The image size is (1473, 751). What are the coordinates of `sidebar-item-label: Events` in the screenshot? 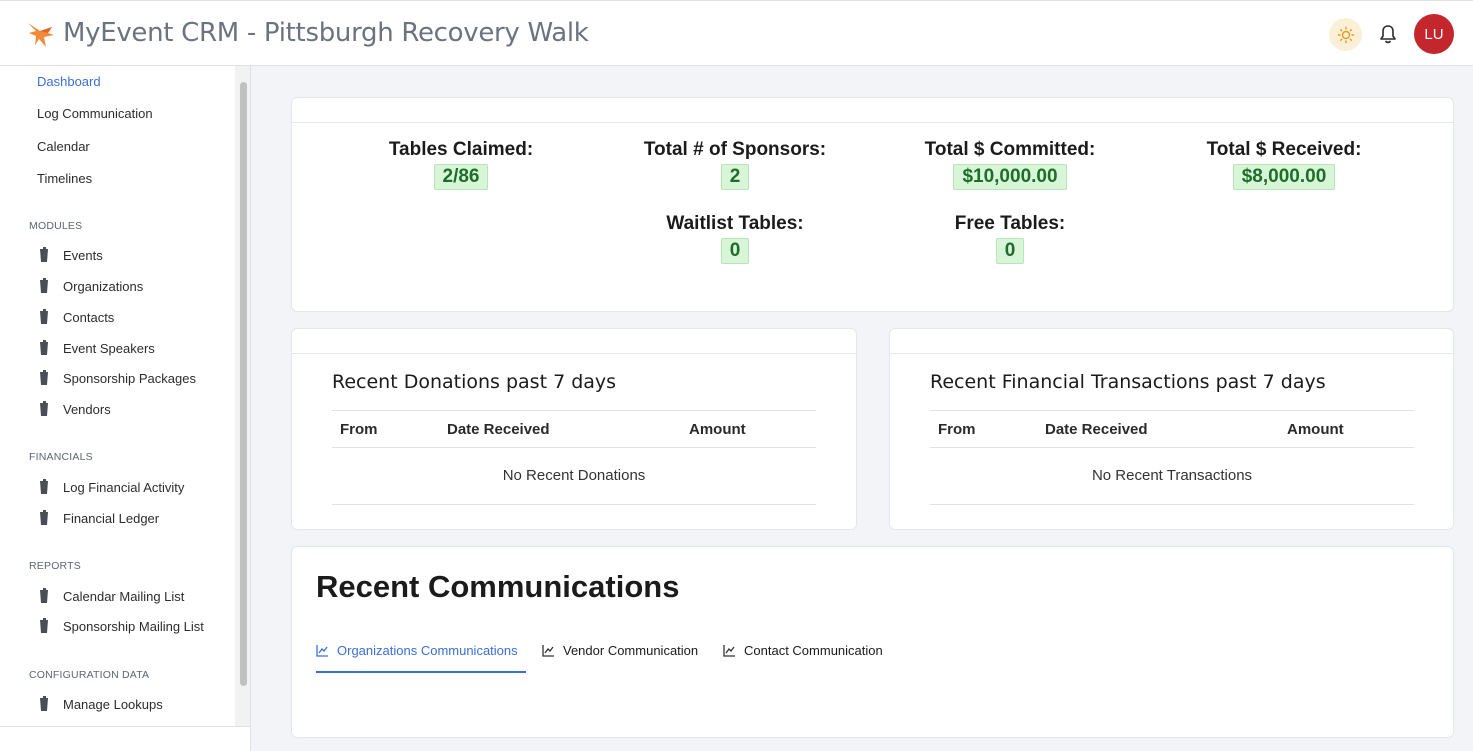 It's located at (83, 255).